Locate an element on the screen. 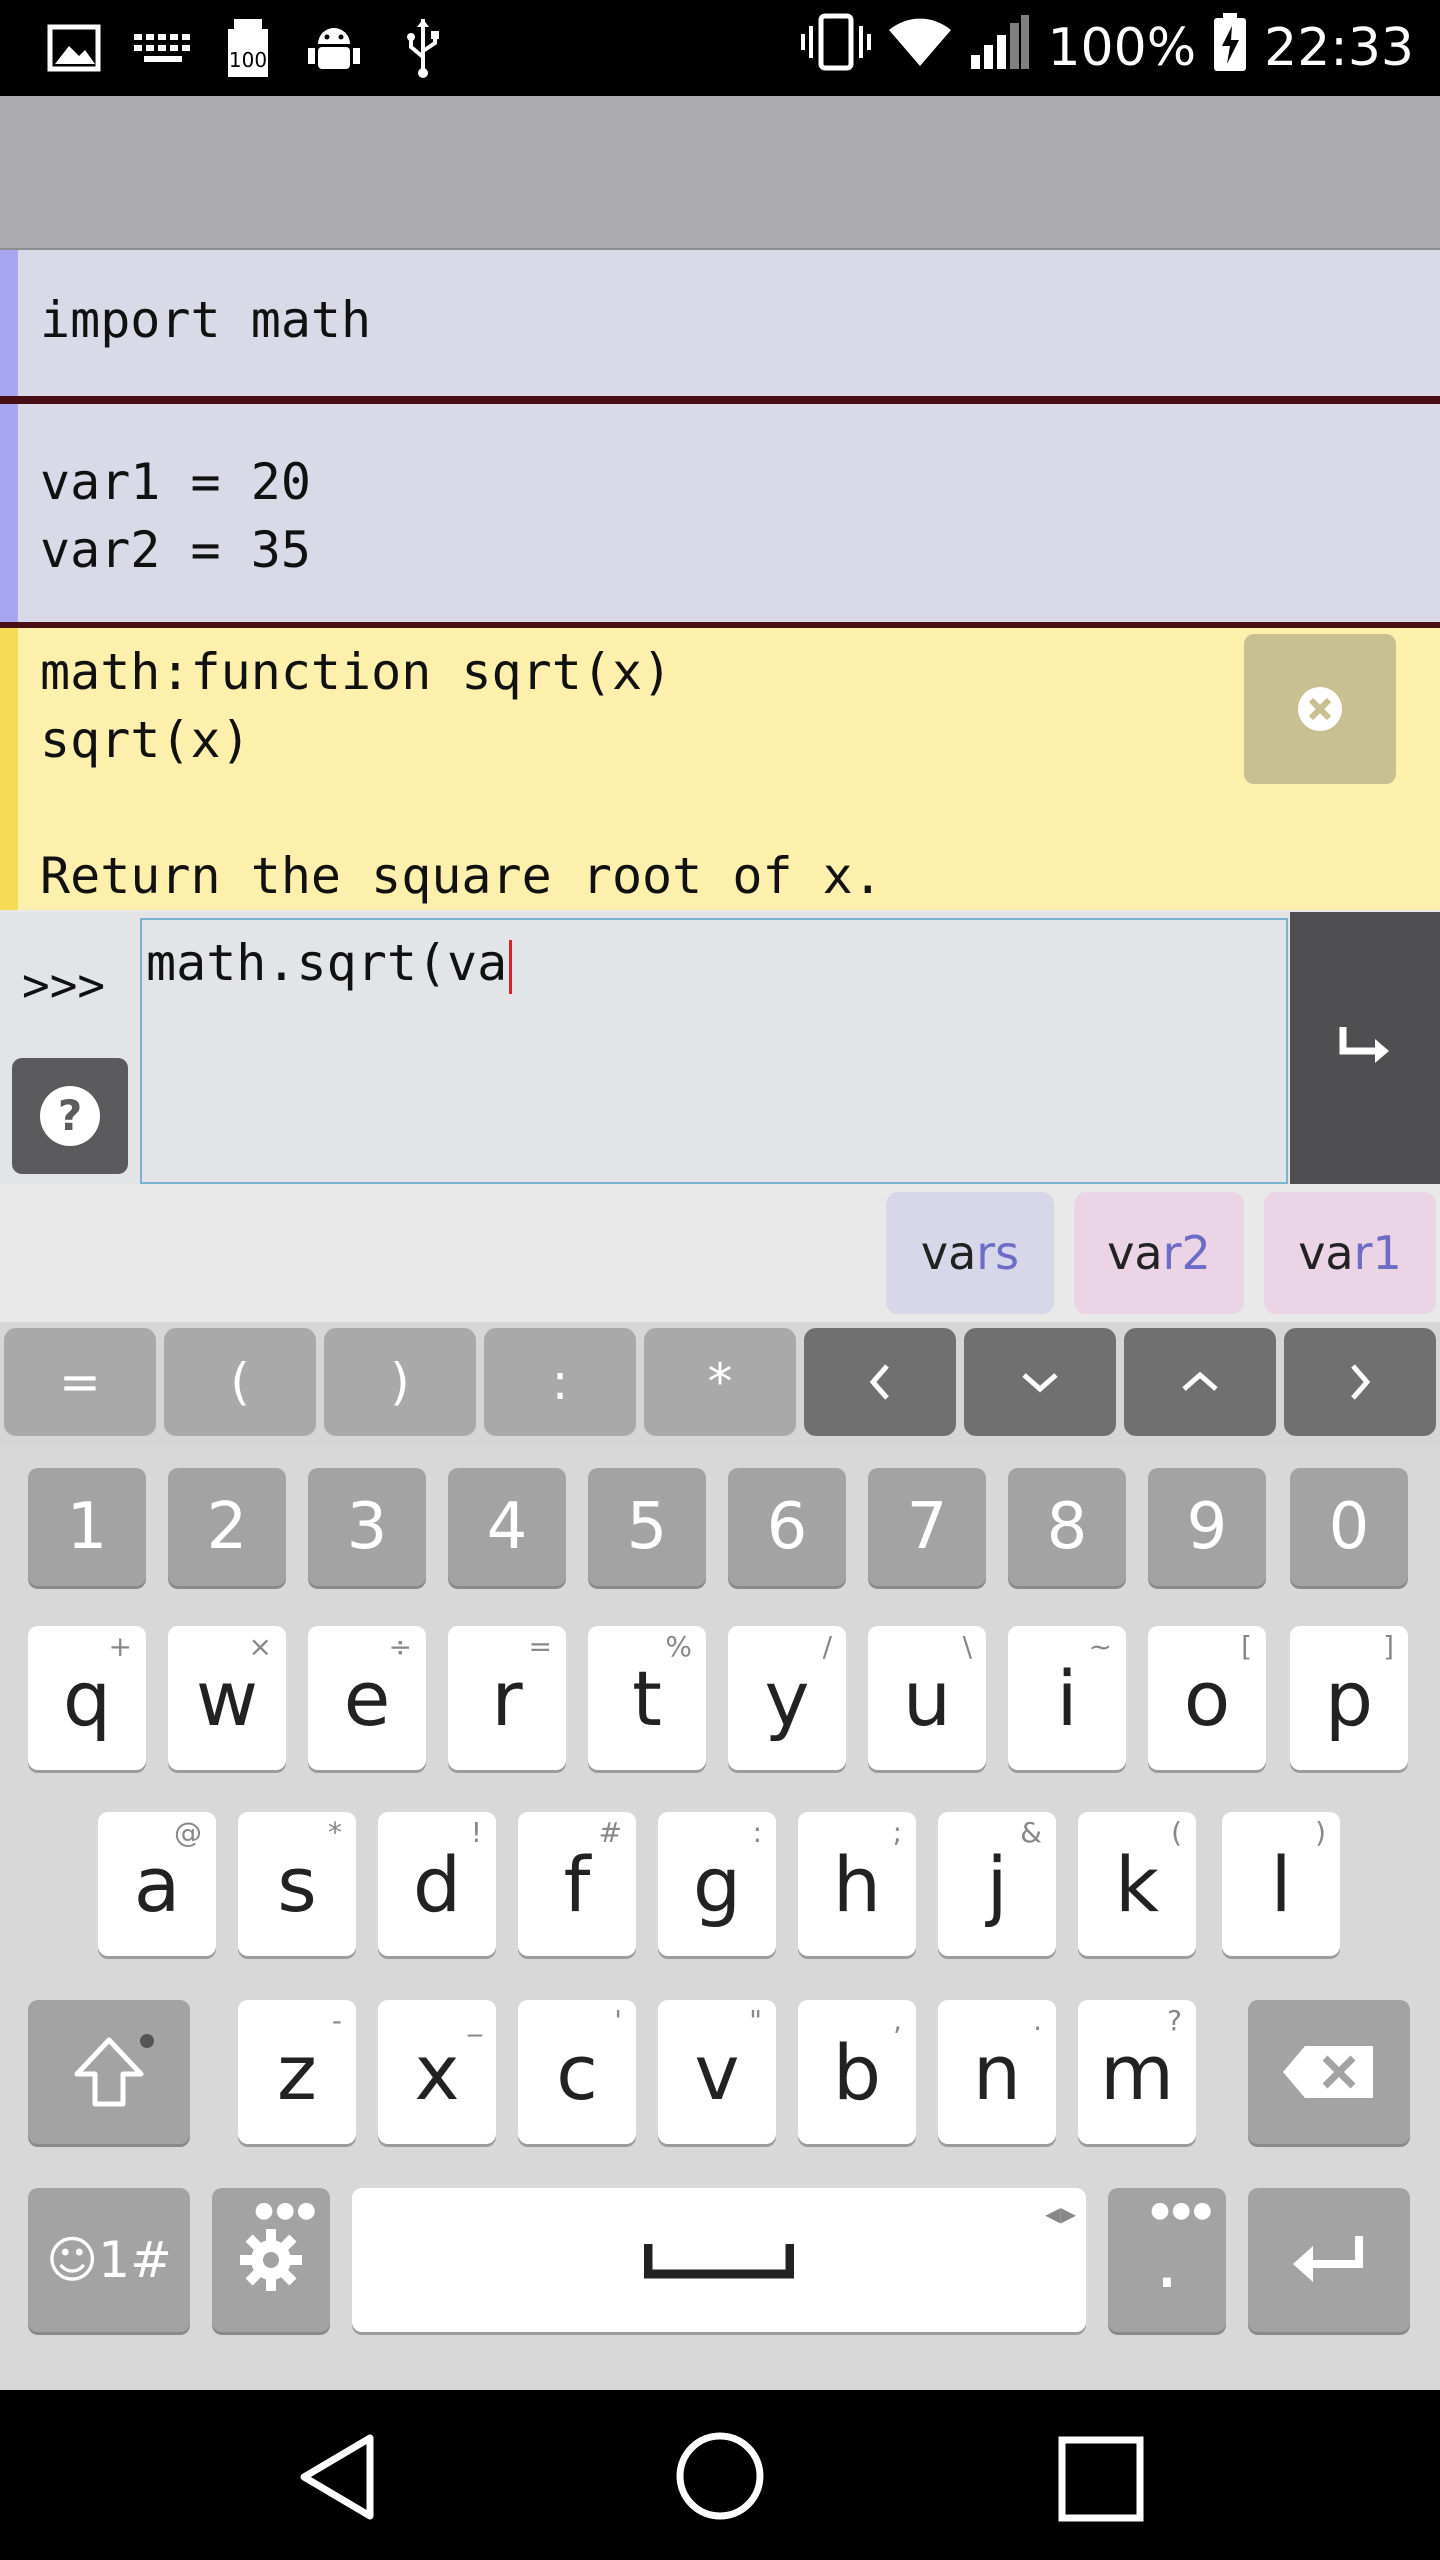  key-label: f is located at coordinates (577, 1884).